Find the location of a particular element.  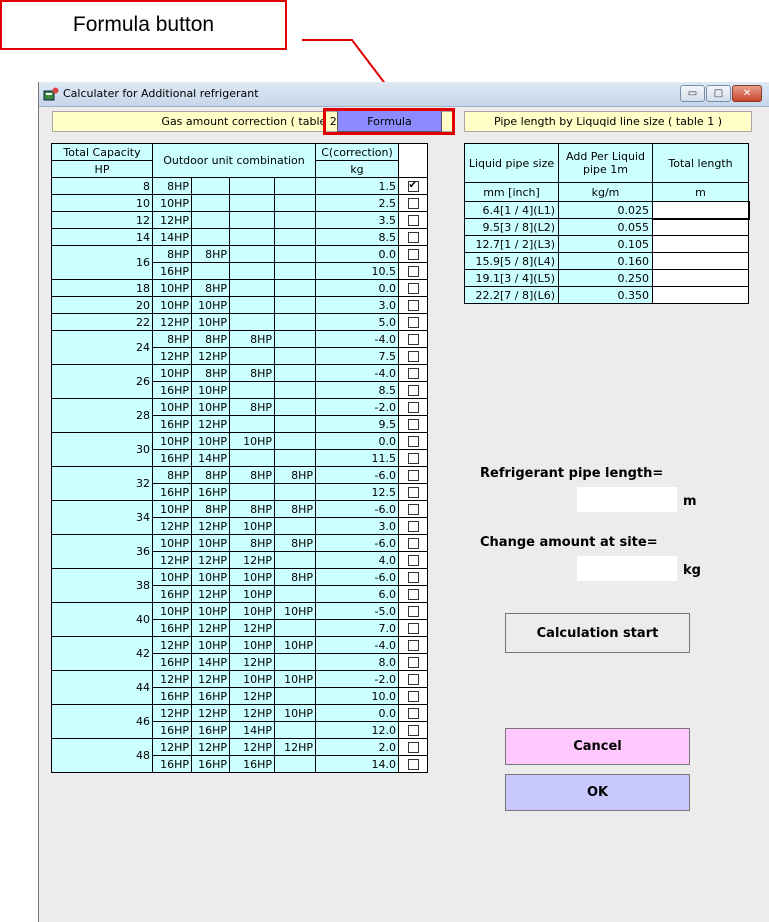

maximize-button: □ is located at coordinates (718, 93).